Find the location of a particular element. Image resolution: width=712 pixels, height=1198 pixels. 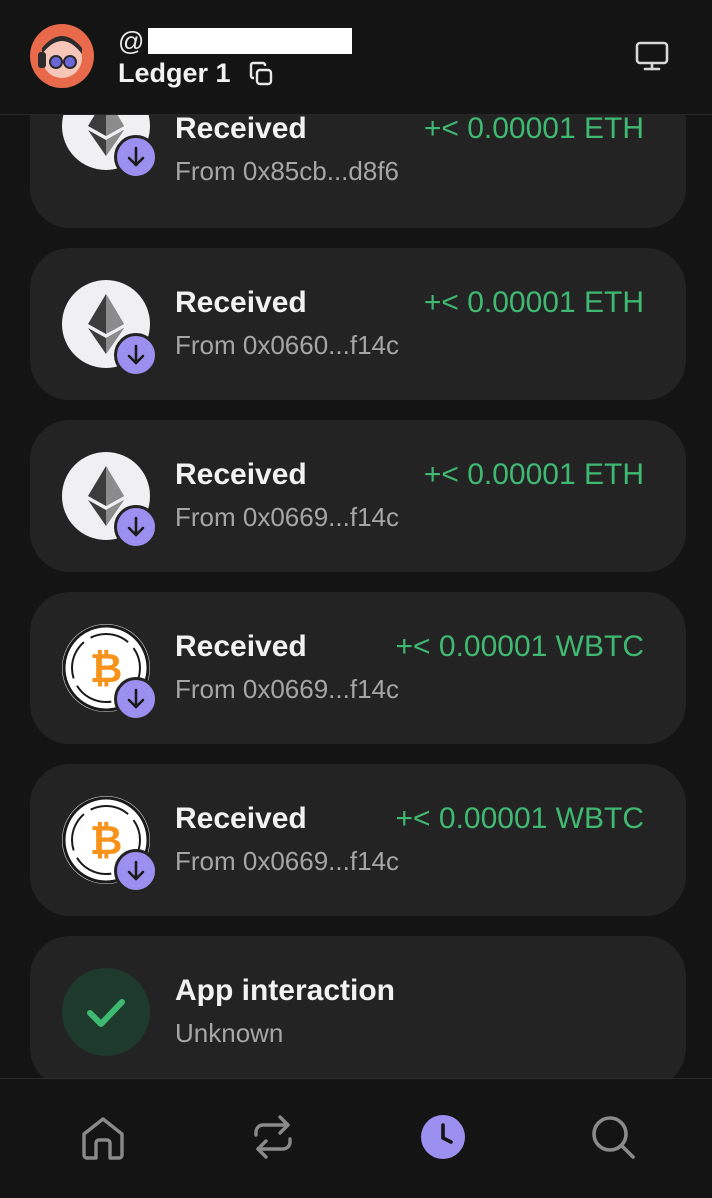

redacted-handle is located at coordinates (250, 41).